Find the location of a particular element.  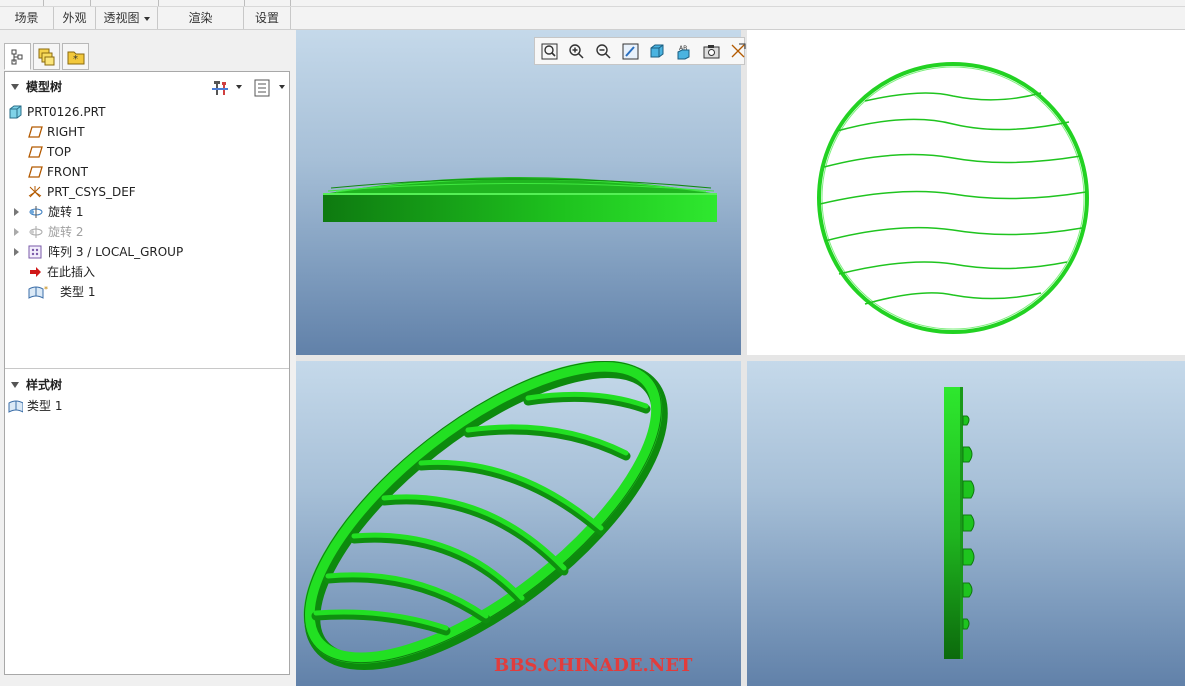

style-tree-title: 样式树 is located at coordinates (44, 385).